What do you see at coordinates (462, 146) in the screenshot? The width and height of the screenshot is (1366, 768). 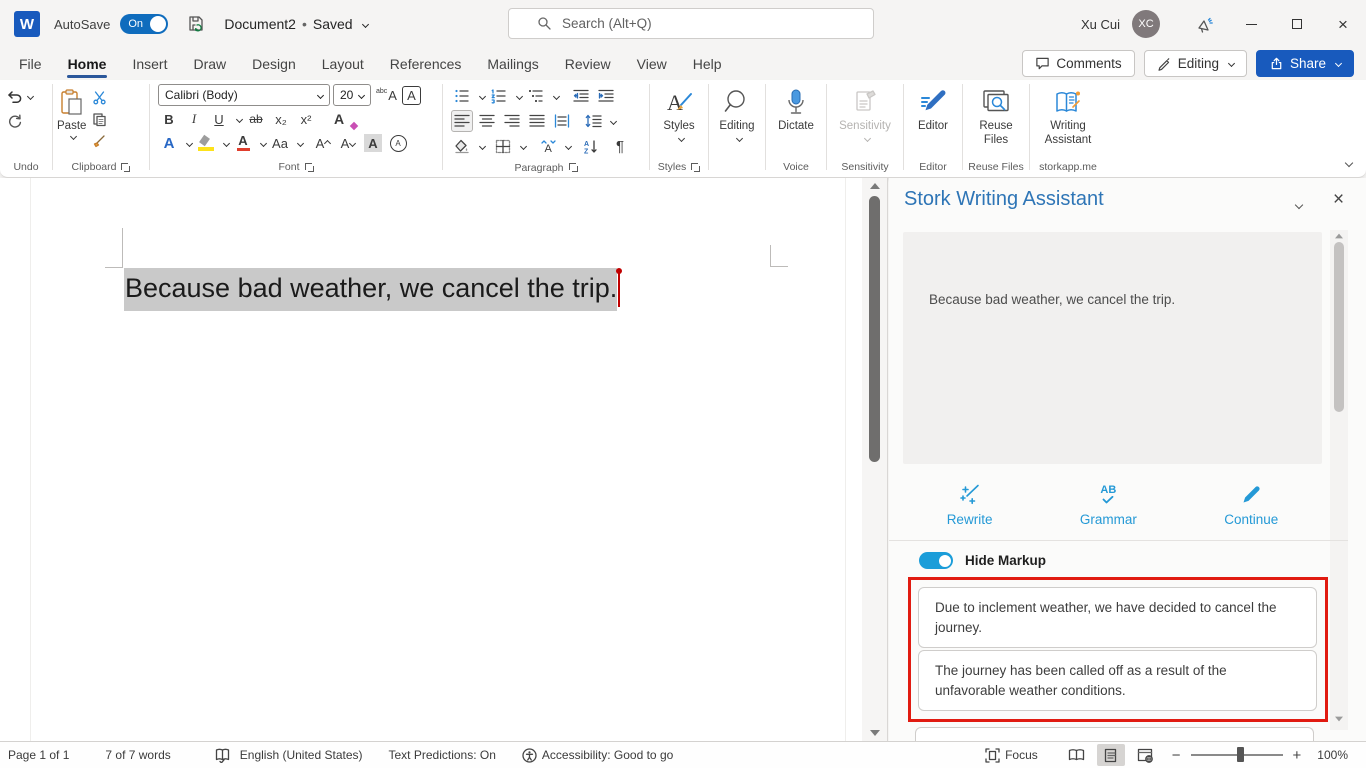 I see `shading-button` at bounding box center [462, 146].